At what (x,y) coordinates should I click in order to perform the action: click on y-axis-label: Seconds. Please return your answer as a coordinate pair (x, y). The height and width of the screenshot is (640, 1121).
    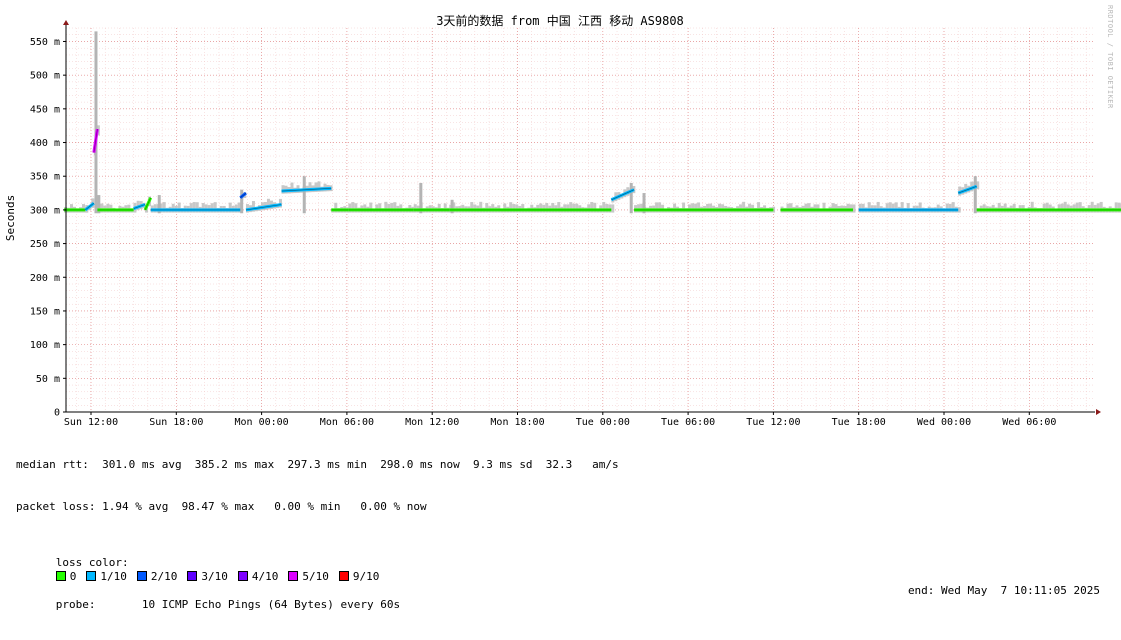
    Looking at the image, I should click on (10, 218).